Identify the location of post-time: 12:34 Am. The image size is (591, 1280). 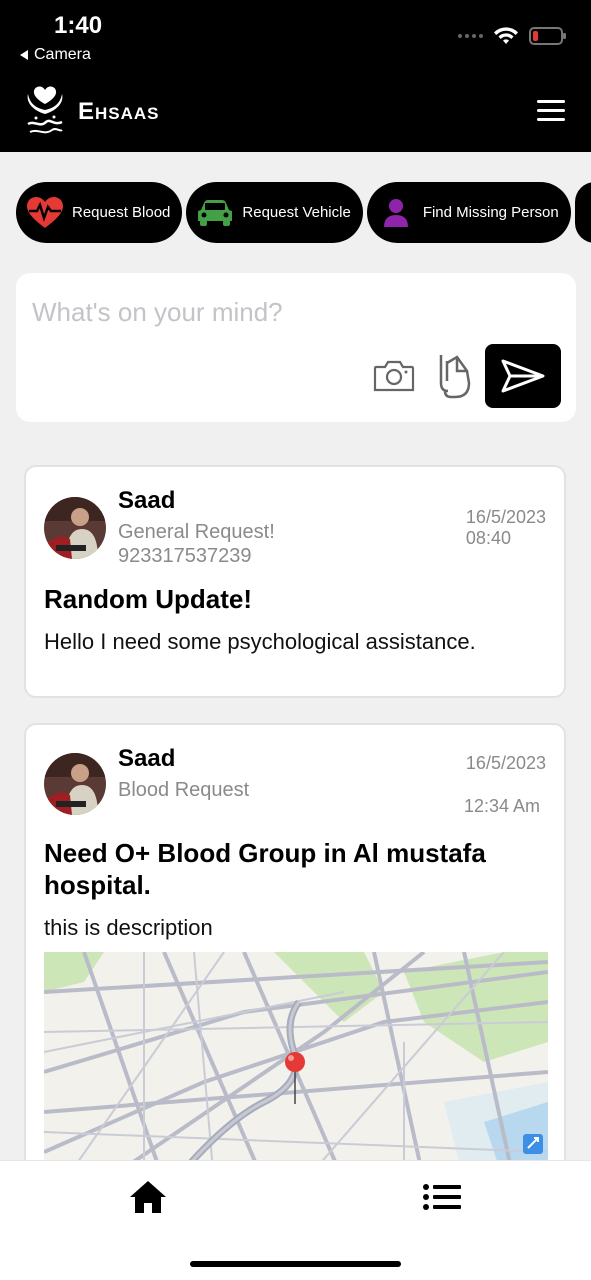
(501, 806).